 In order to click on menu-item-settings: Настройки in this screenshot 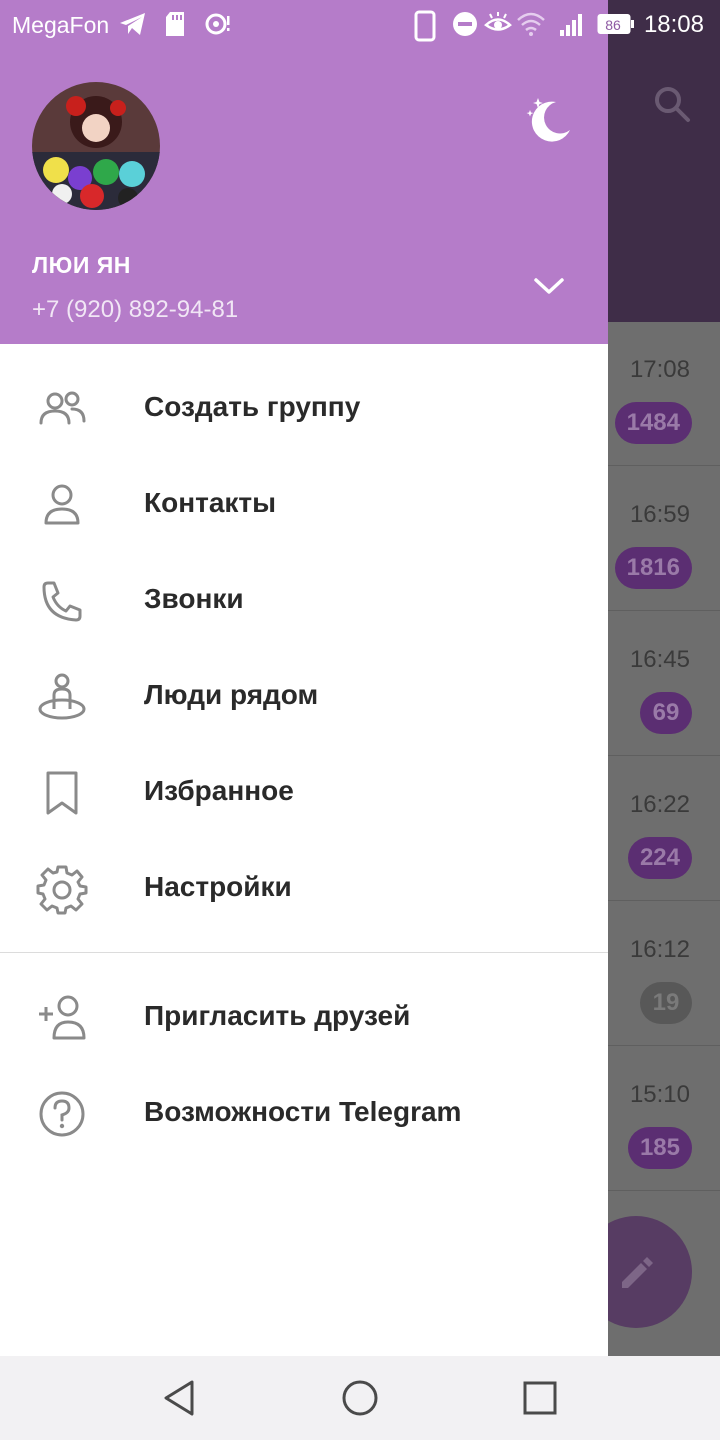, I will do `click(304, 889)`.